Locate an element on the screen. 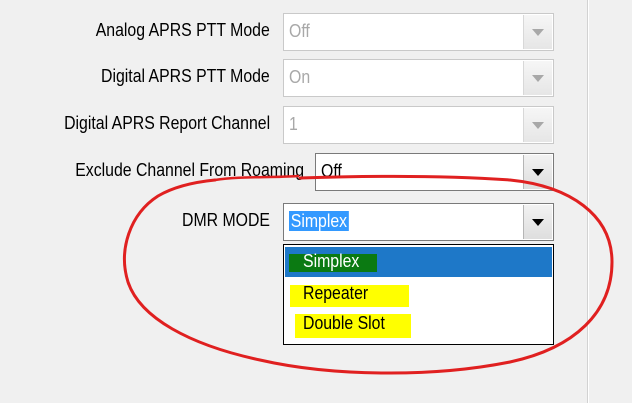  digital-aprs-report-channel-select: 1 is located at coordinates (418, 125).